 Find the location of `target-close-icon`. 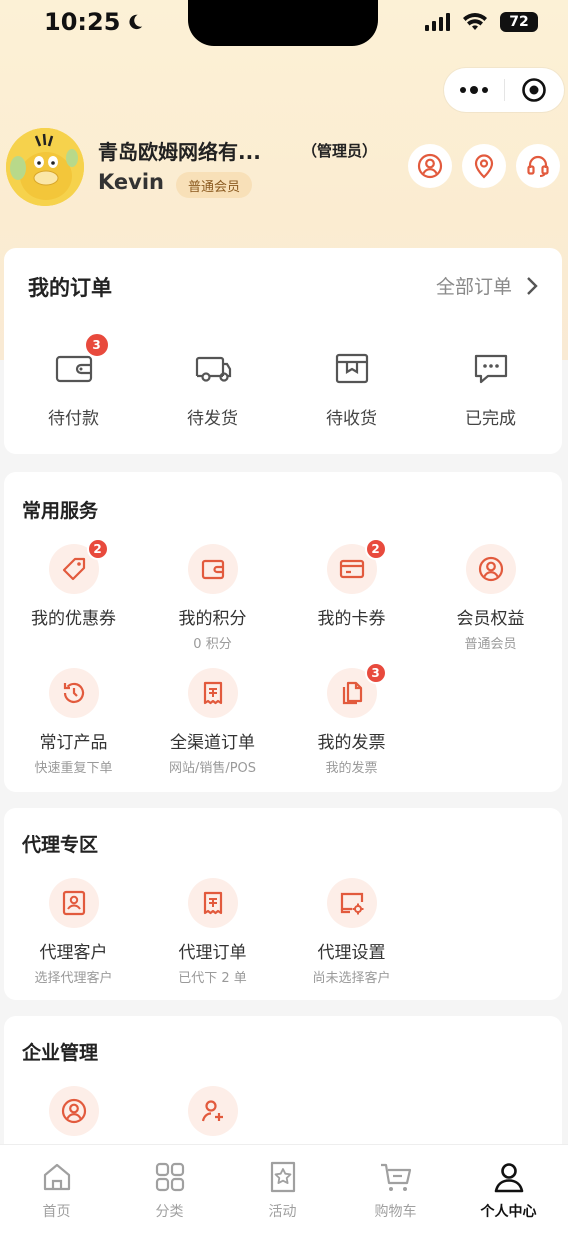

target-close-icon is located at coordinates (534, 90).